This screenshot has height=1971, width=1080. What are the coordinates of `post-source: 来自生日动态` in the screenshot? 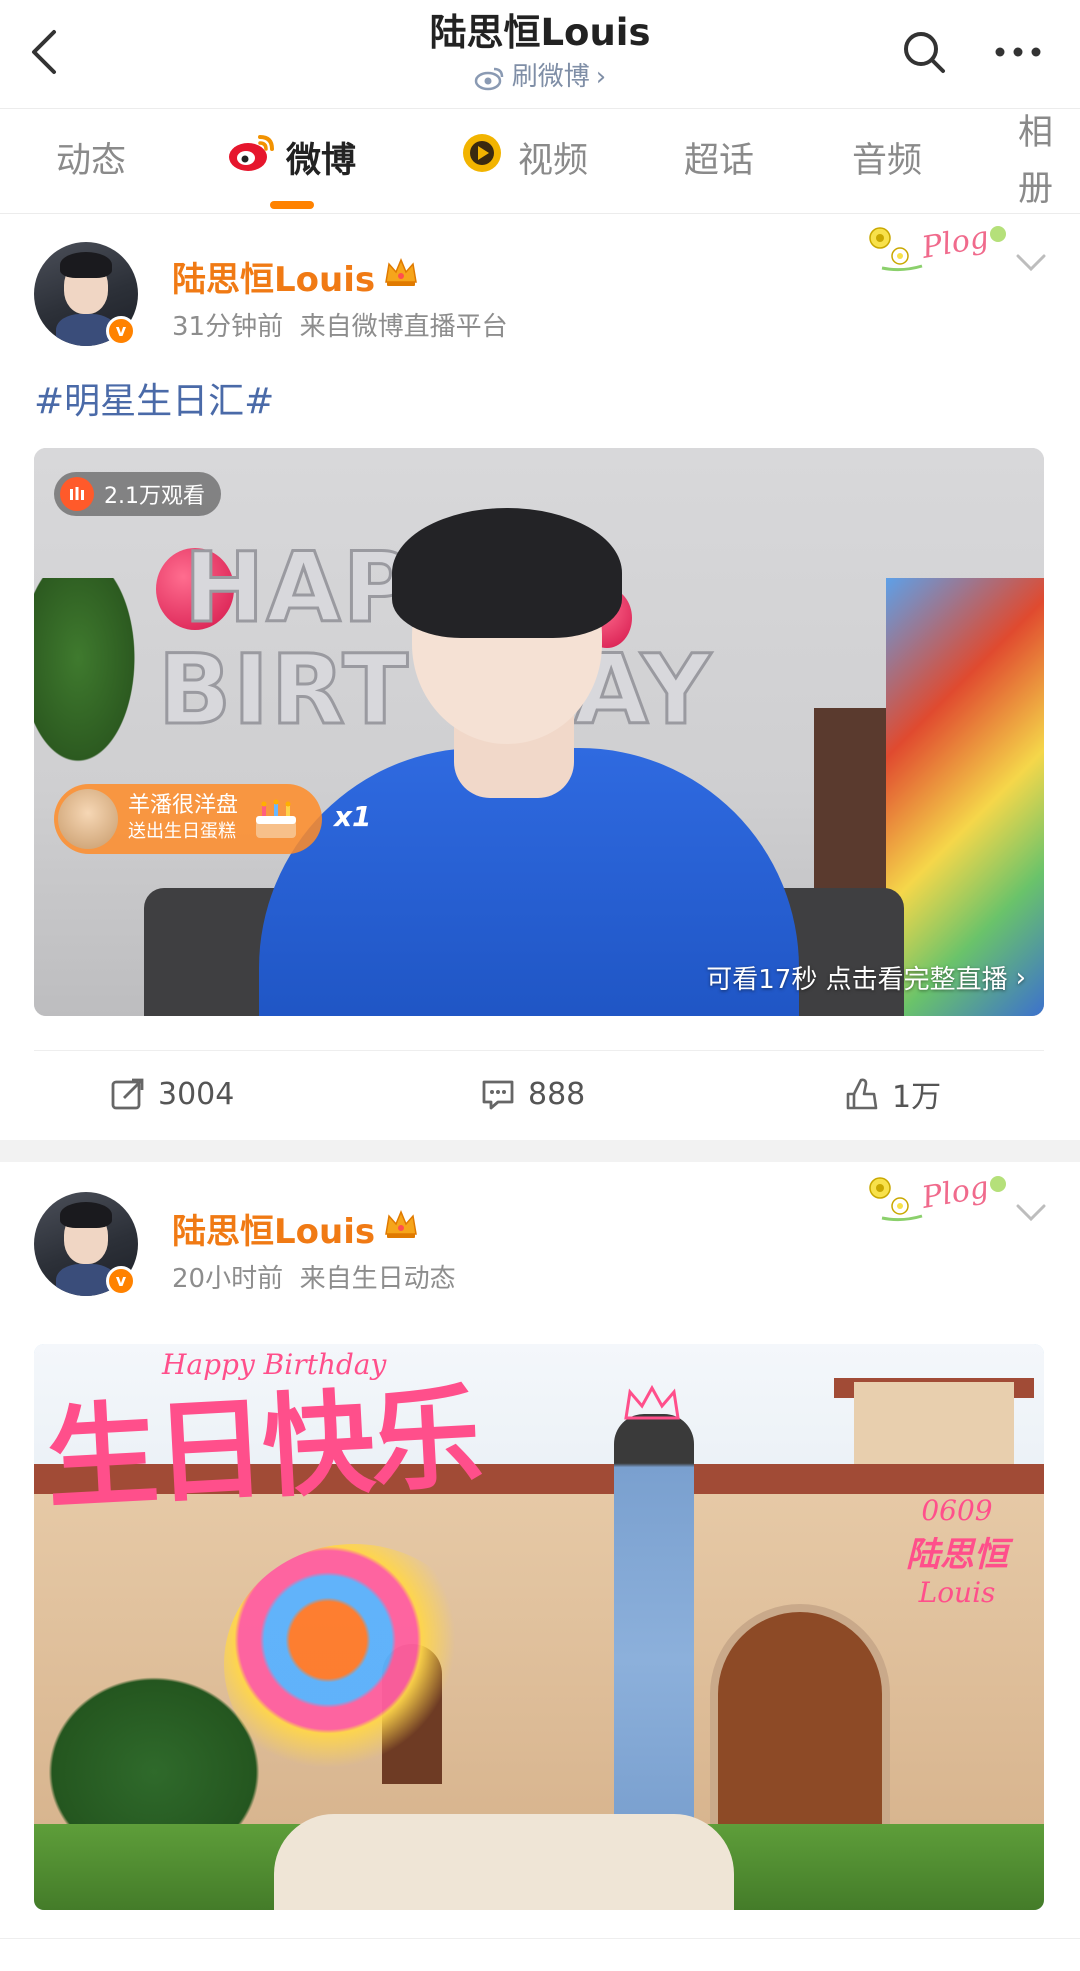 It's located at (377, 1279).